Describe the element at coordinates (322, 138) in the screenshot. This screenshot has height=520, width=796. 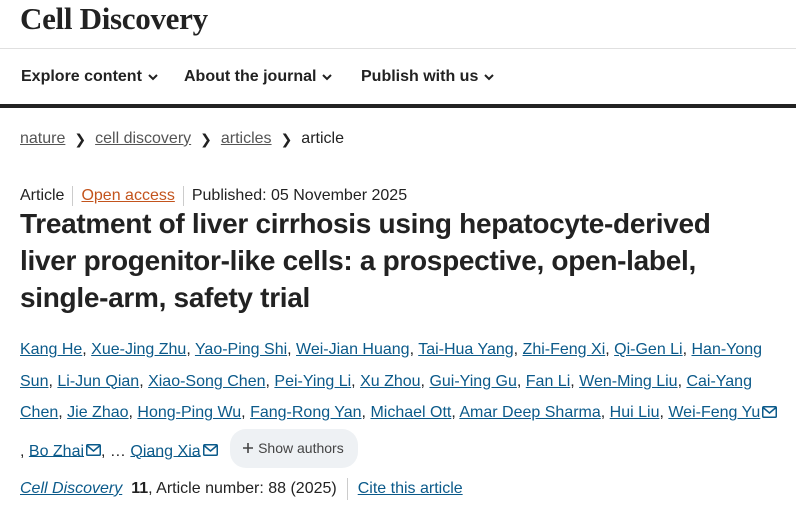
I see `breadcrumb-current: article` at that location.